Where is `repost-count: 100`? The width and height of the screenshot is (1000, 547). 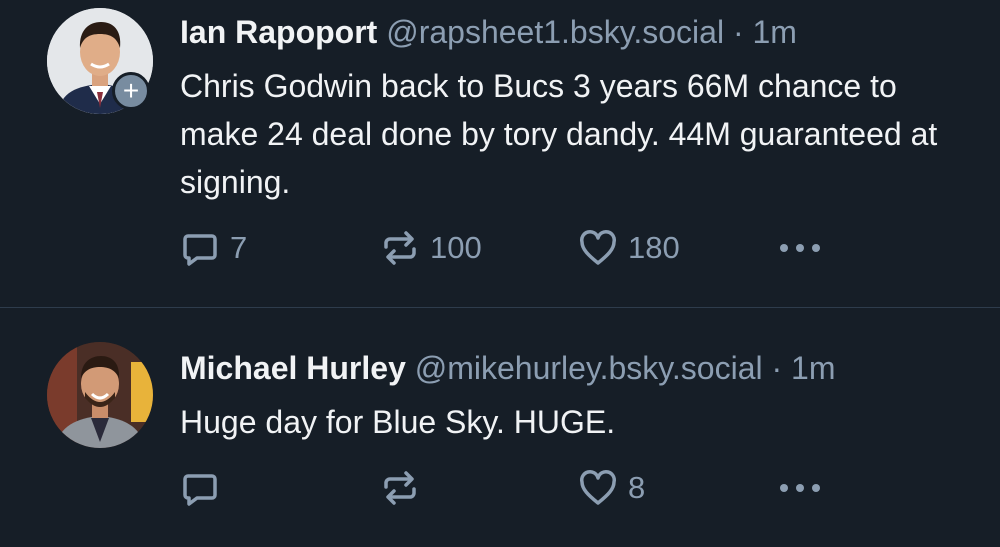 repost-count: 100 is located at coordinates (456, 247).